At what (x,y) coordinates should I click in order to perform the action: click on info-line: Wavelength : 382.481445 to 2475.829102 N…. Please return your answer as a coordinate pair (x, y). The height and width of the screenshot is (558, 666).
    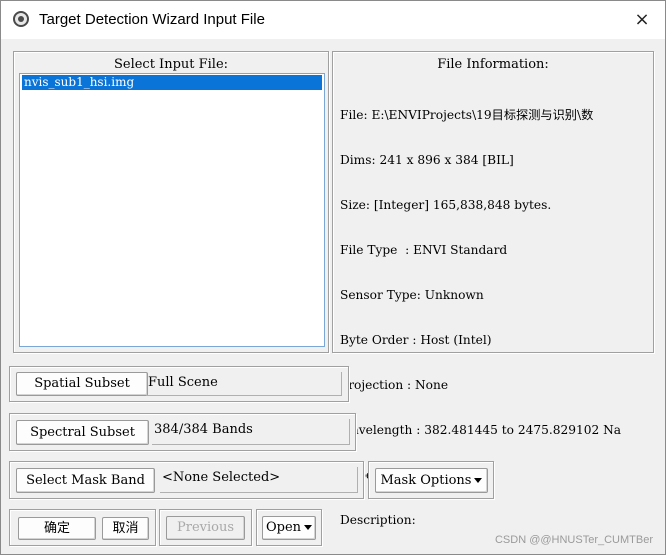
    Looking at the image, I should click on (481, 430).